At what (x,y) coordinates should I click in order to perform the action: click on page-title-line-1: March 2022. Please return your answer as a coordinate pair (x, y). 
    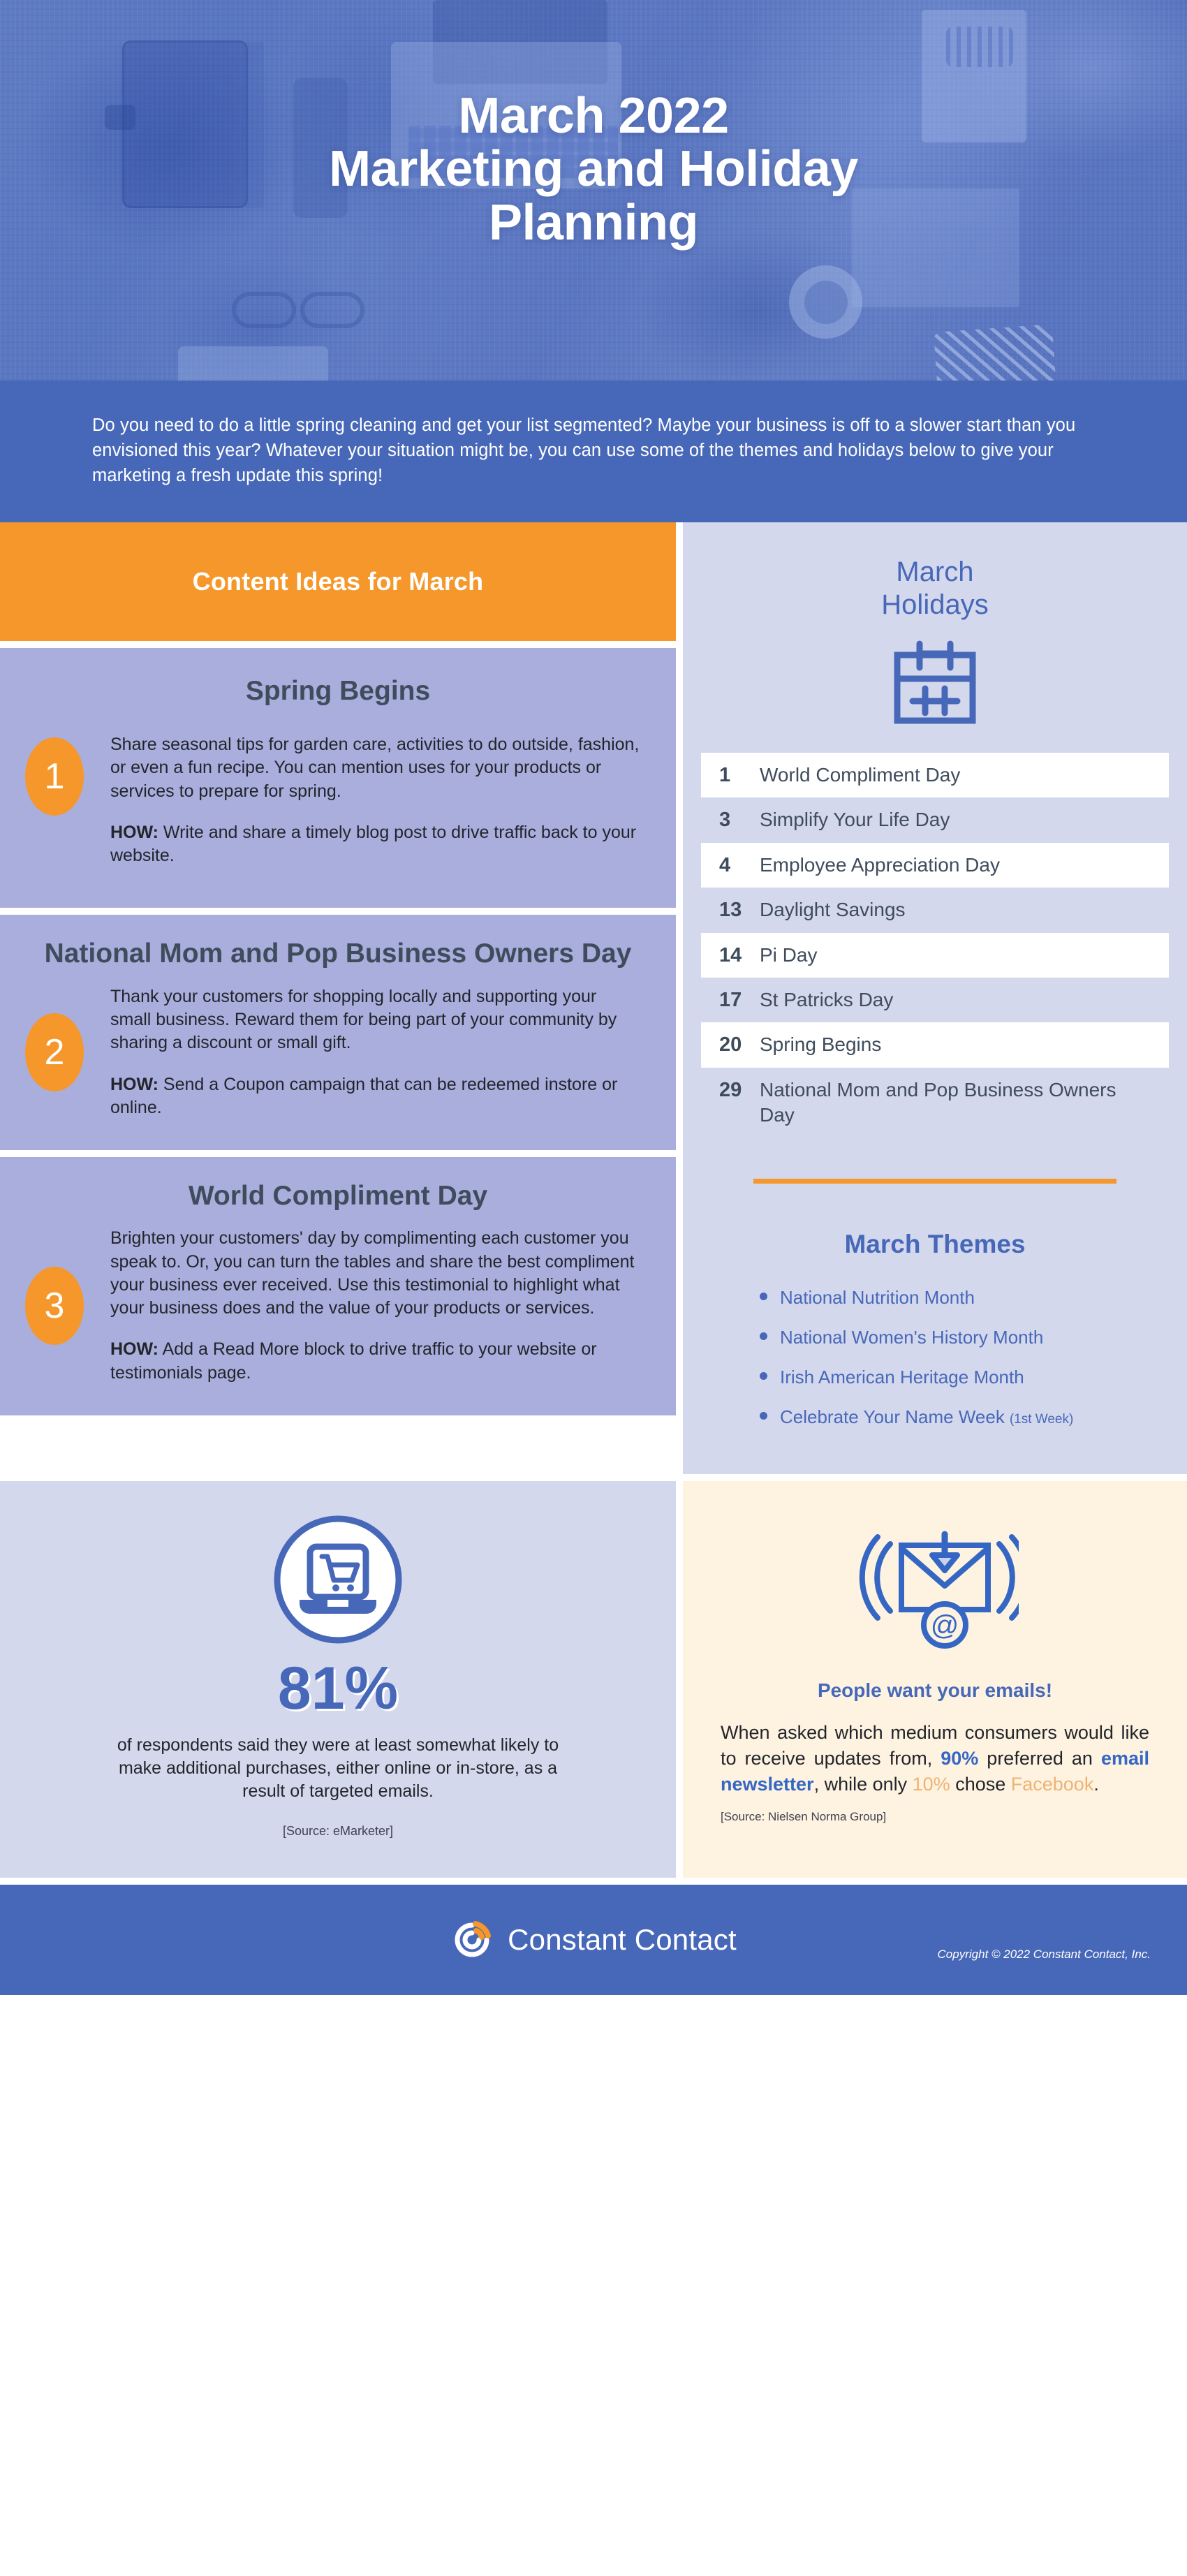
    Looking at the image, I should click on (593, 116).